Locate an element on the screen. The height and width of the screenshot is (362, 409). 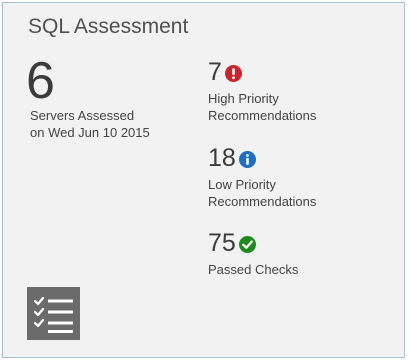
passed-checks-label: Passed Checks is located at coordinates (253, 269).